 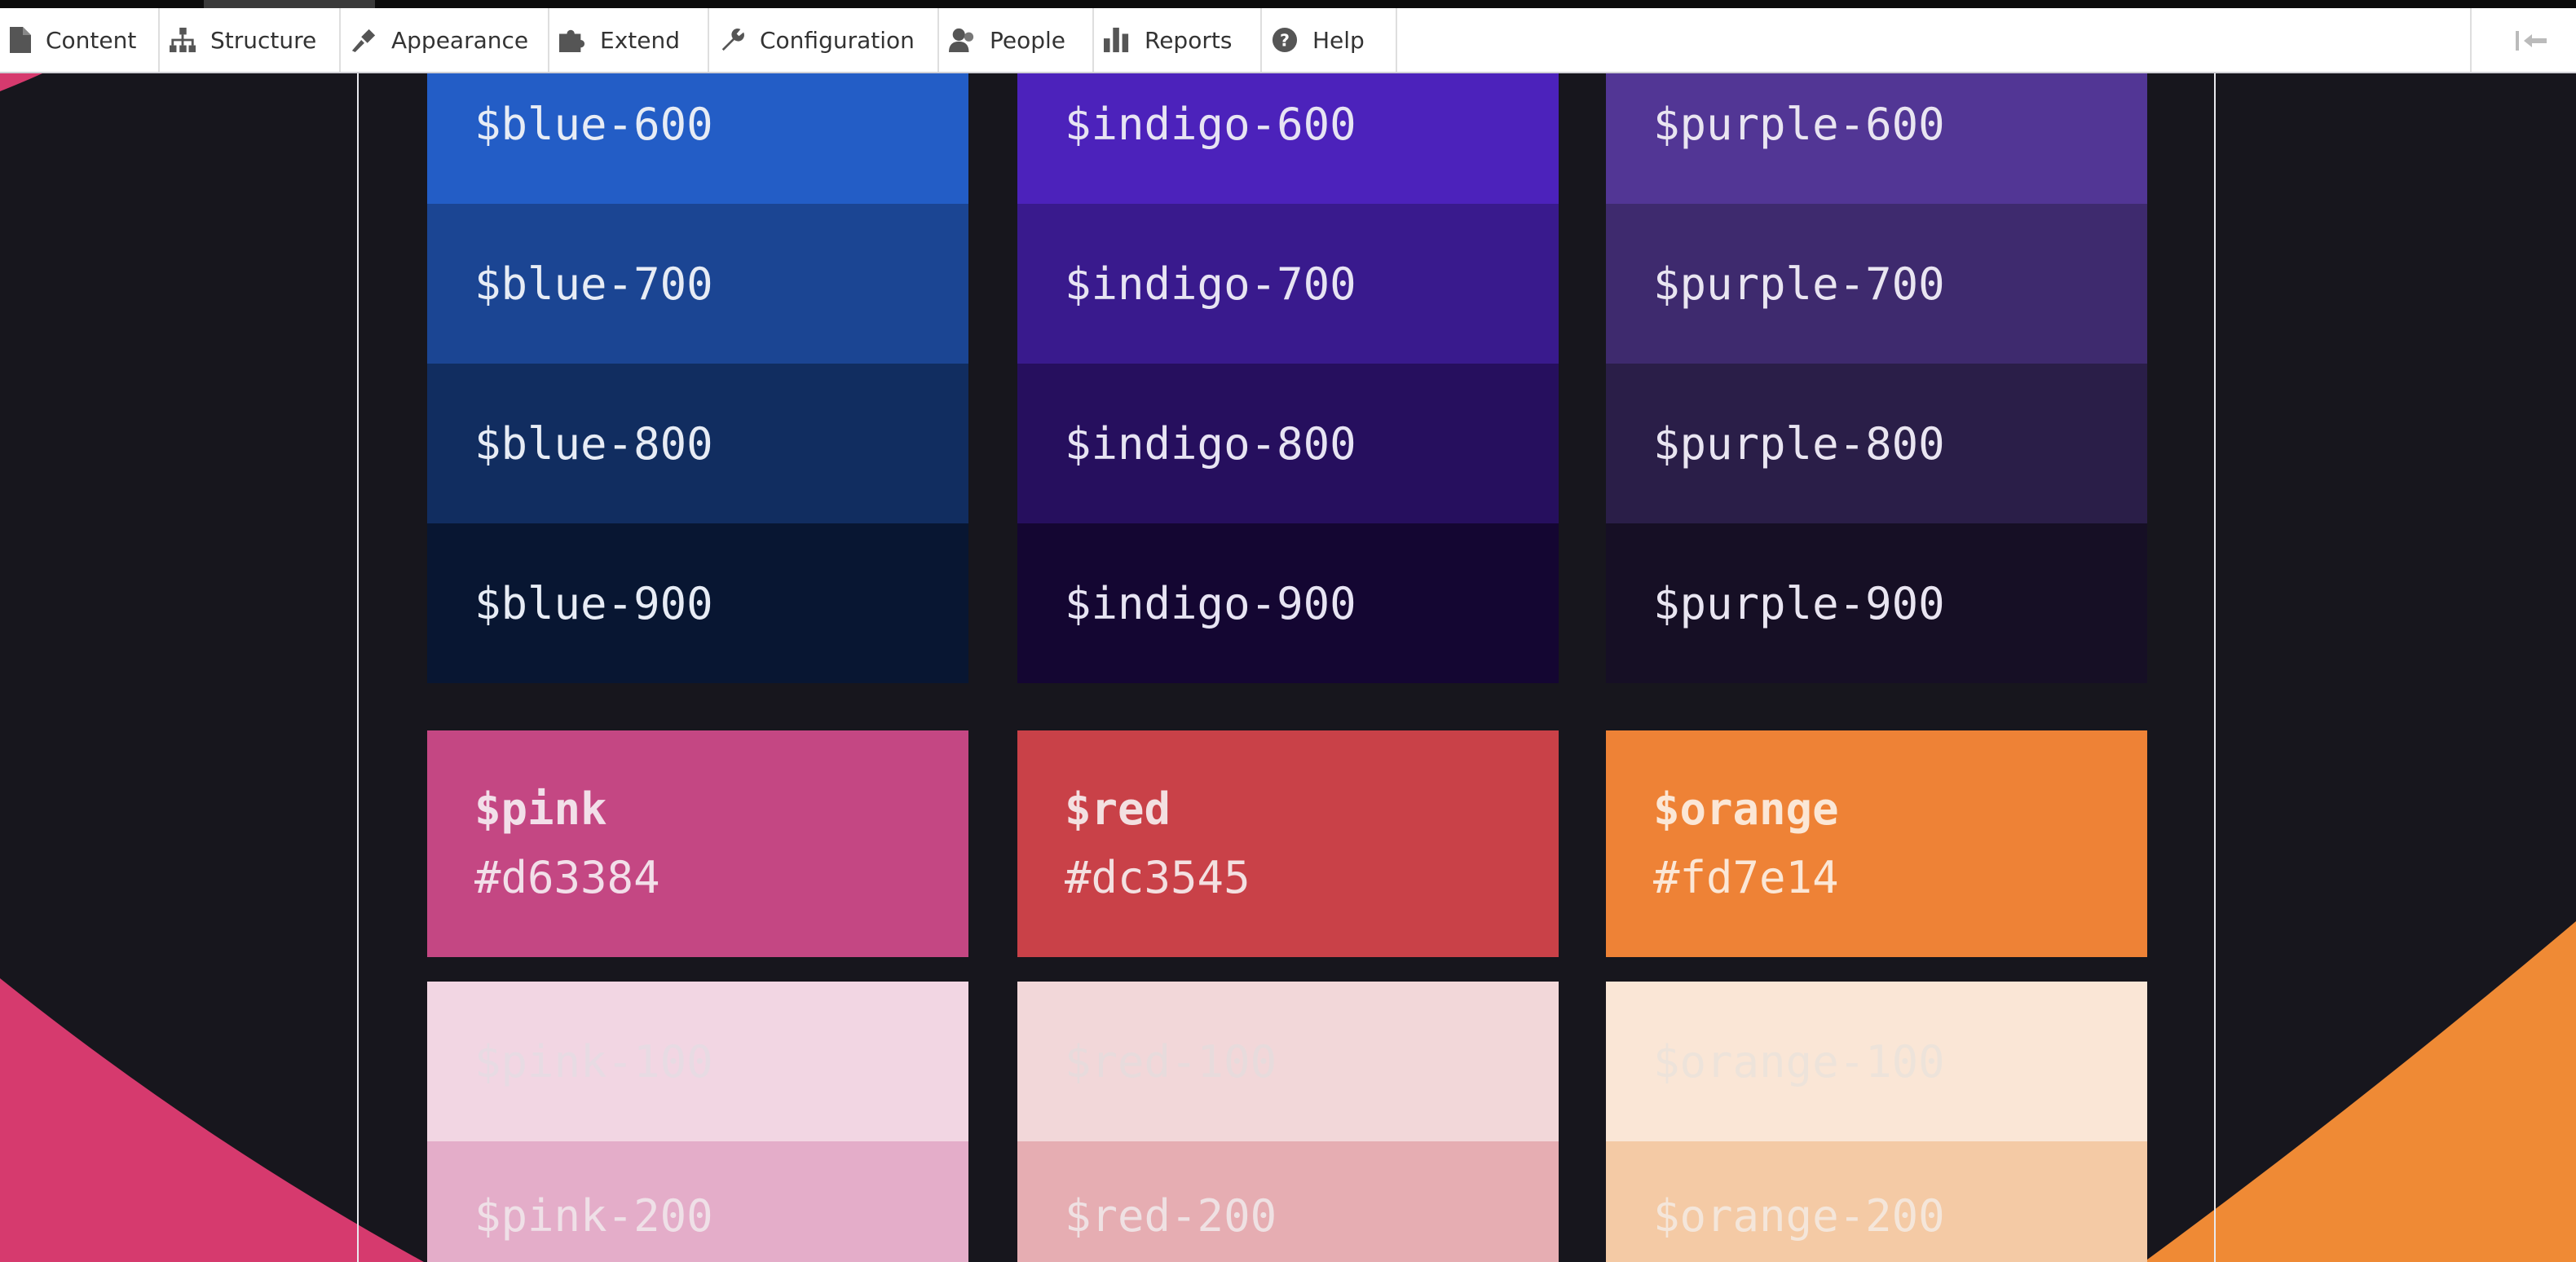 I want to click on swatch-blue-700: $blue-700, so click(x=697, y=284).